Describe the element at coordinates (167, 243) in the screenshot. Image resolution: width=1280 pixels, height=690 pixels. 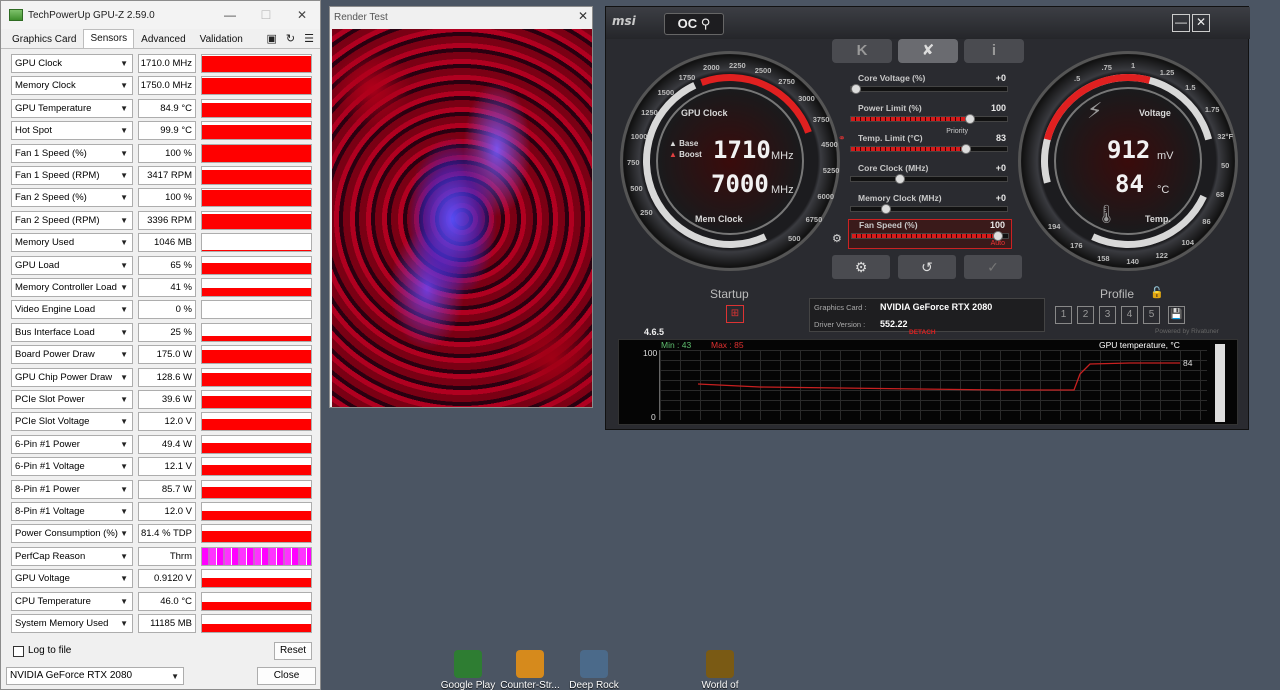
I see `sensor-value: 1046 MB` at that location.